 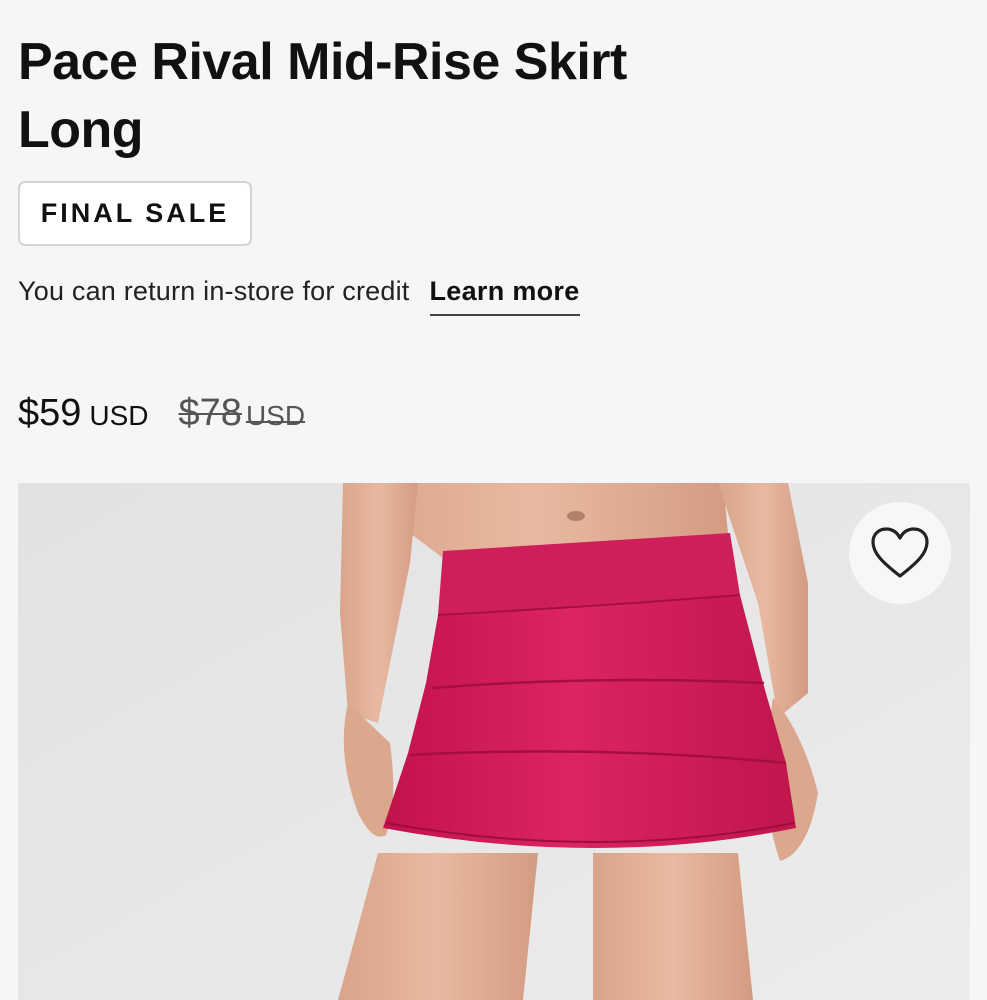 I want to click on original-price-value: $78, so click(x=210, y=413).